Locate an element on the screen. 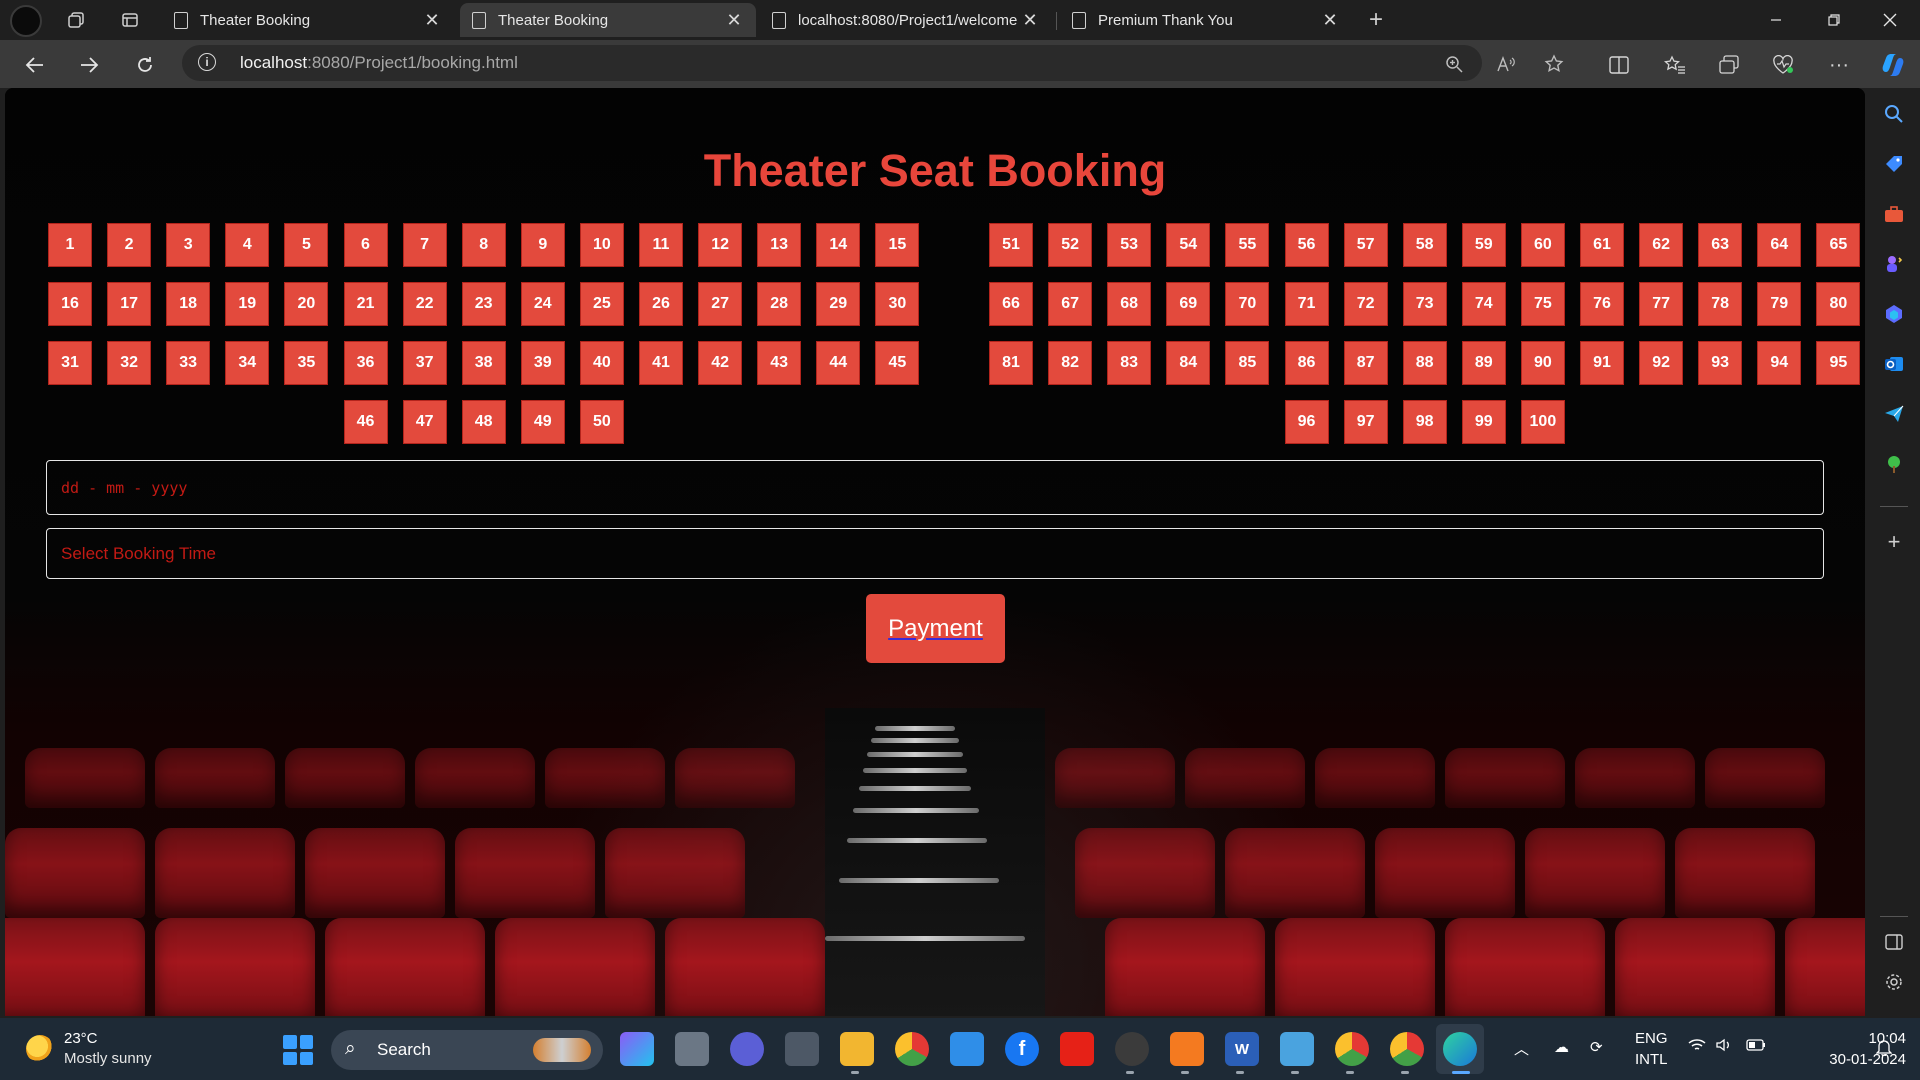 Image resolution: width=1920 pixels, height=1080 pixels. seat-button-13: 13 is located at coordinates (779, 245).